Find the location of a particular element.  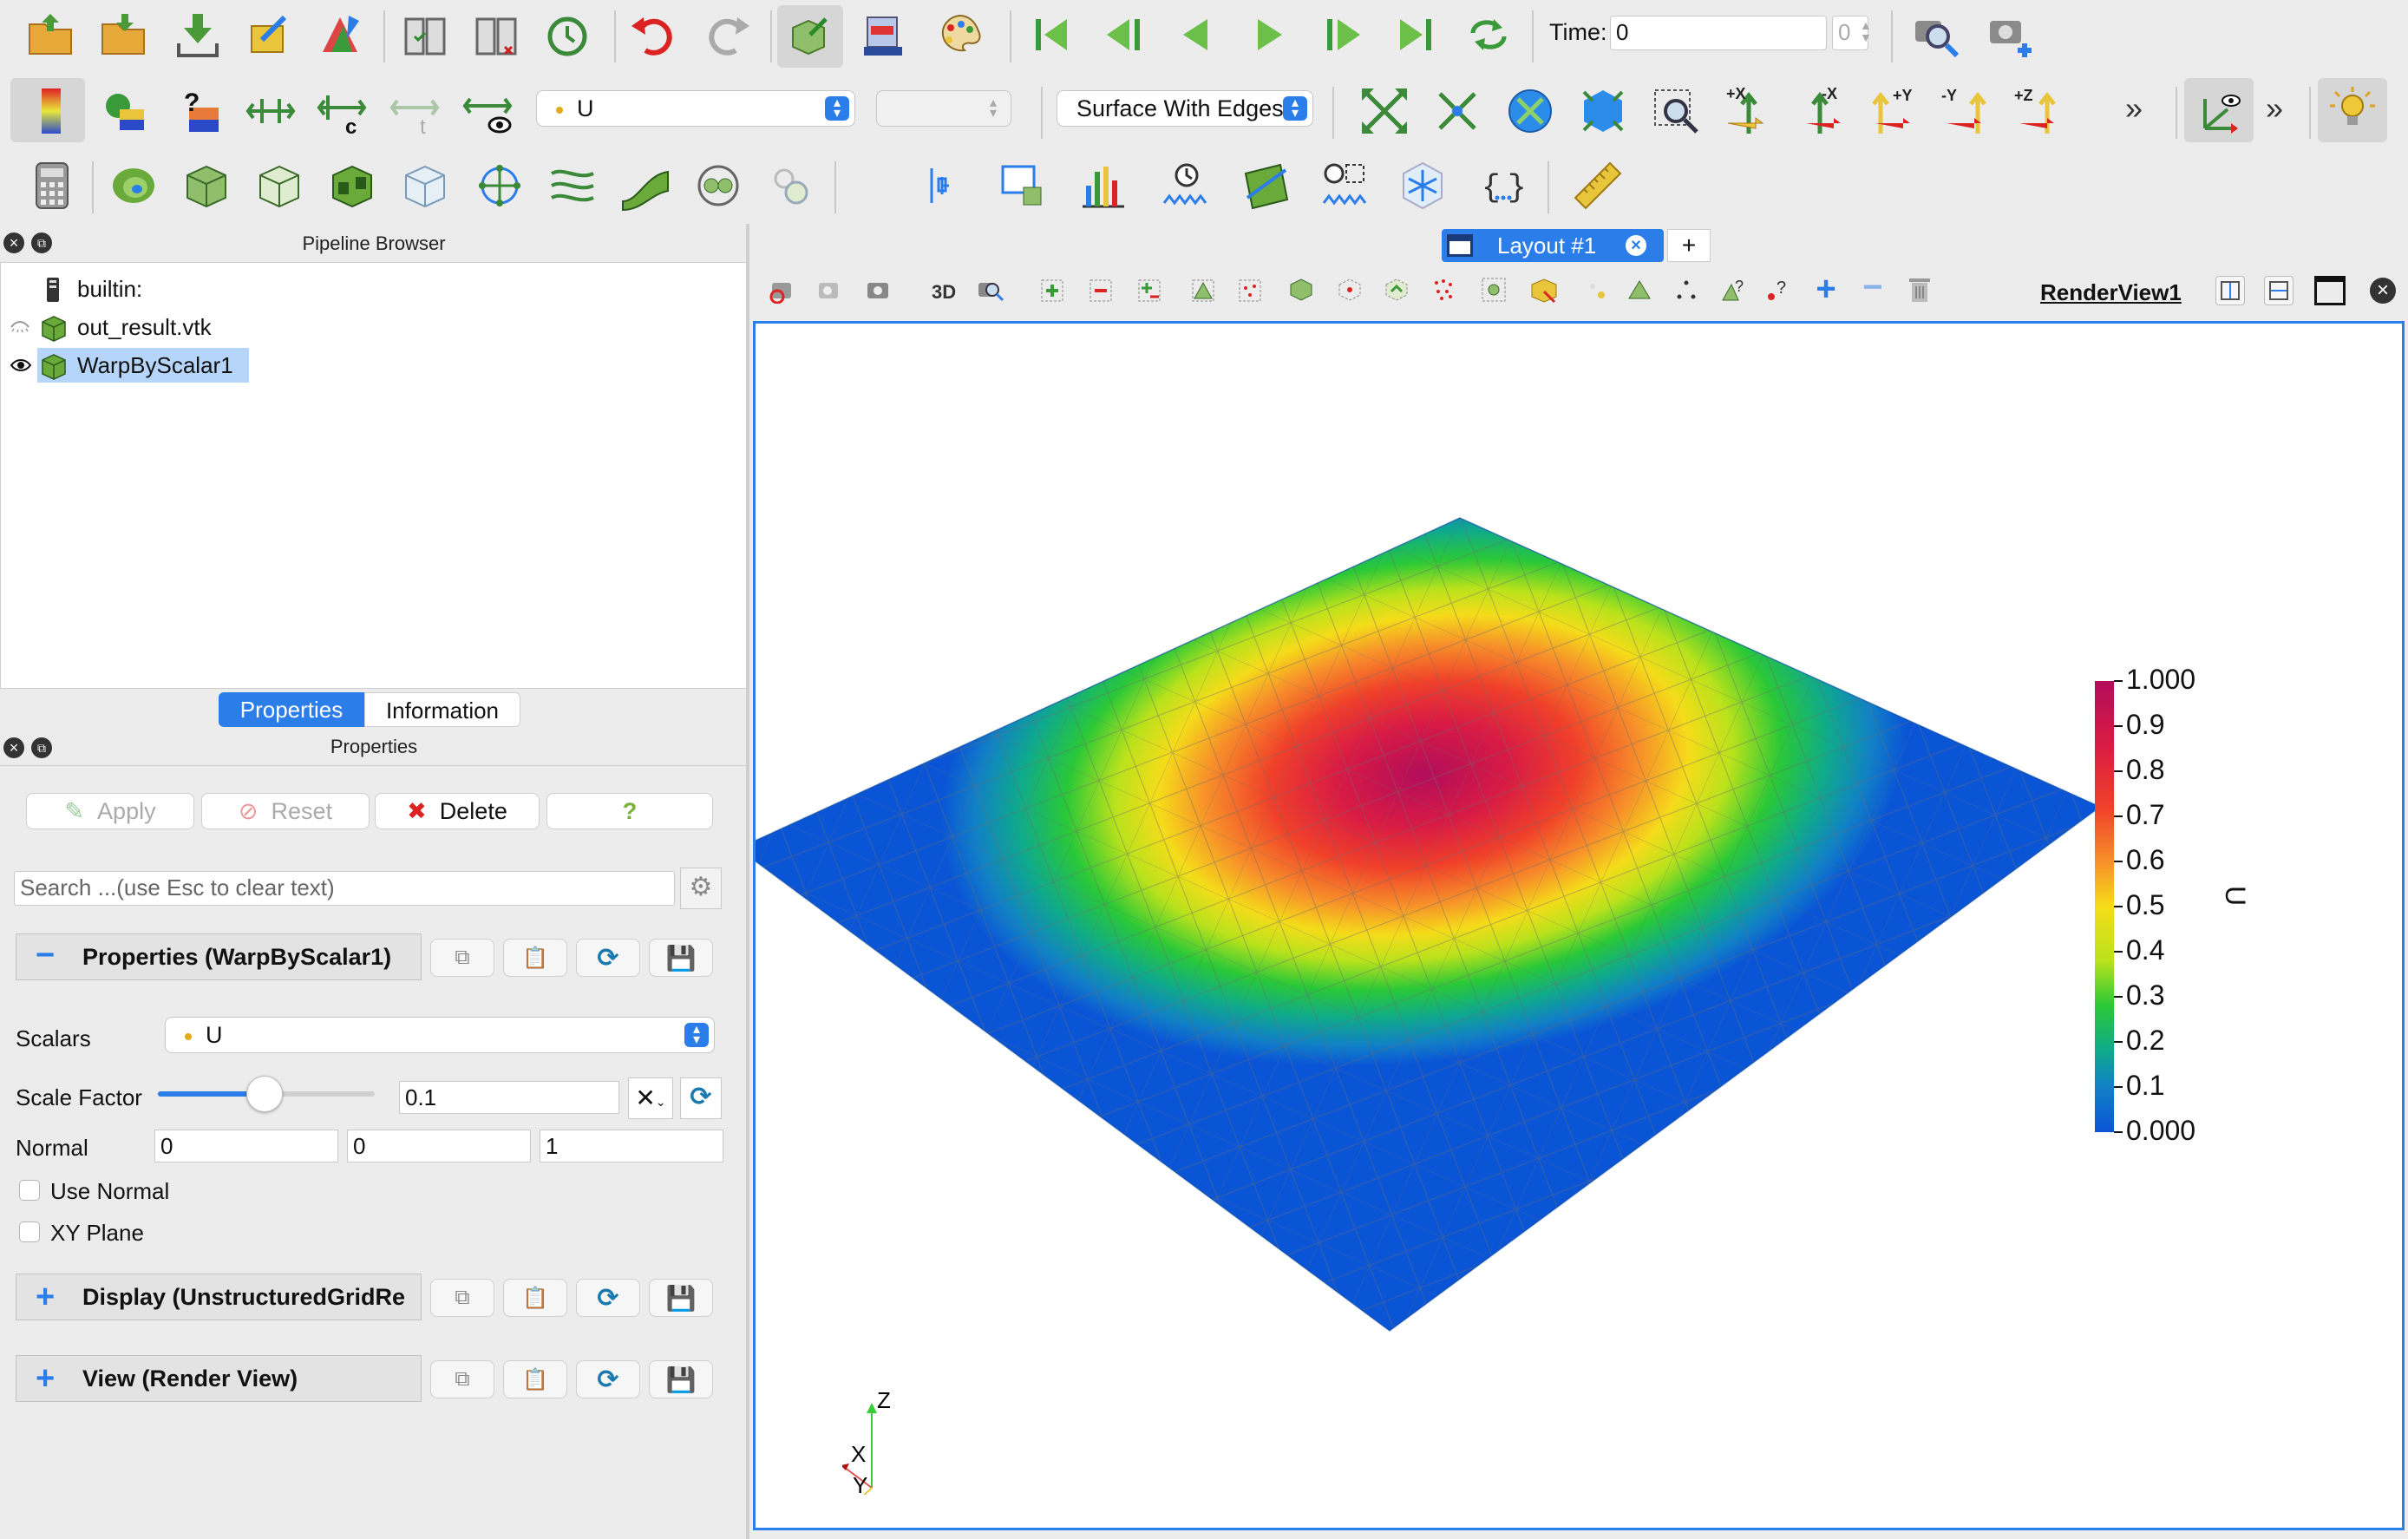

close-view-icon: × is located at coordinates (2383, 291).